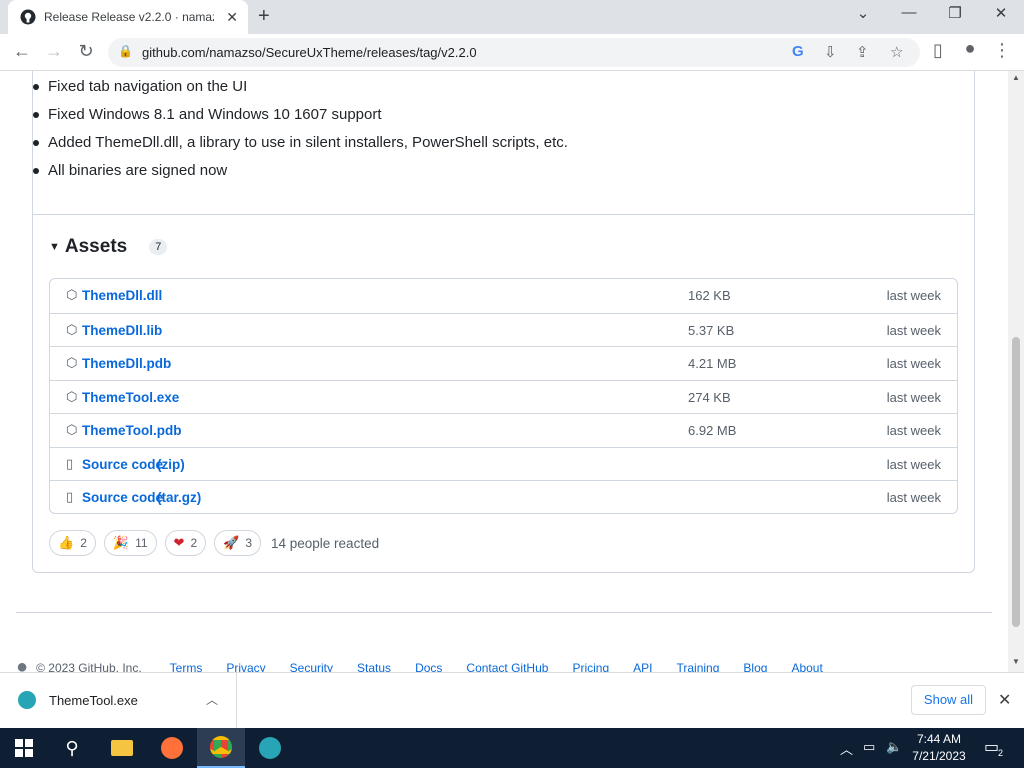  I want to click on menu-icon: ⋮, so click(1002, 50).